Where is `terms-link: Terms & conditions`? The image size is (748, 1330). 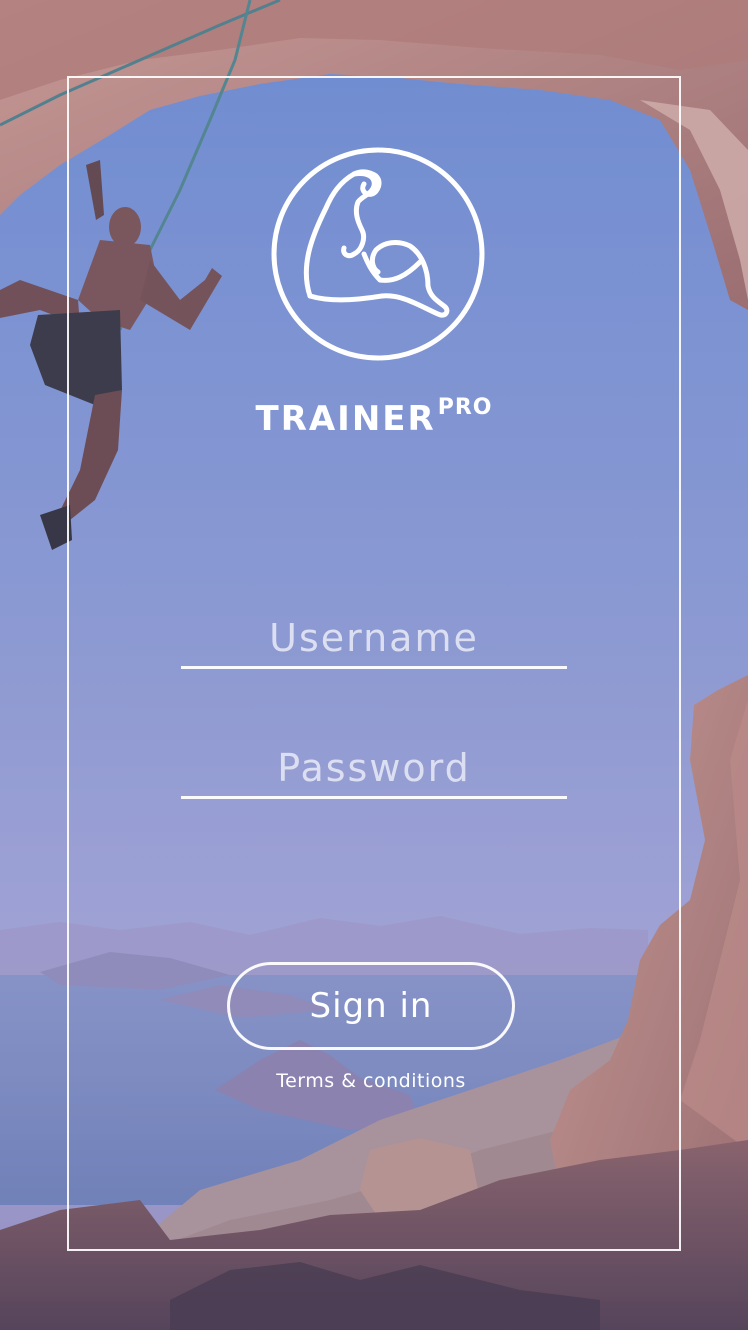
terms-link: Terms & conditions is located at coordinates (371, 1081).